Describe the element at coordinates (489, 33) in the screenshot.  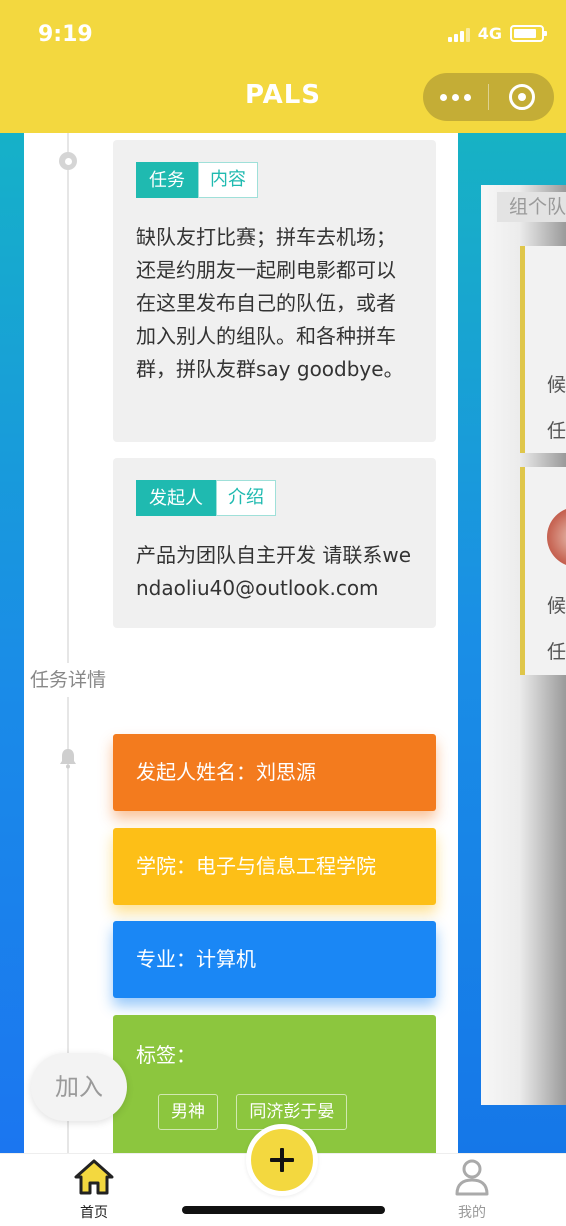
I see `network-label: 4G` at that location.